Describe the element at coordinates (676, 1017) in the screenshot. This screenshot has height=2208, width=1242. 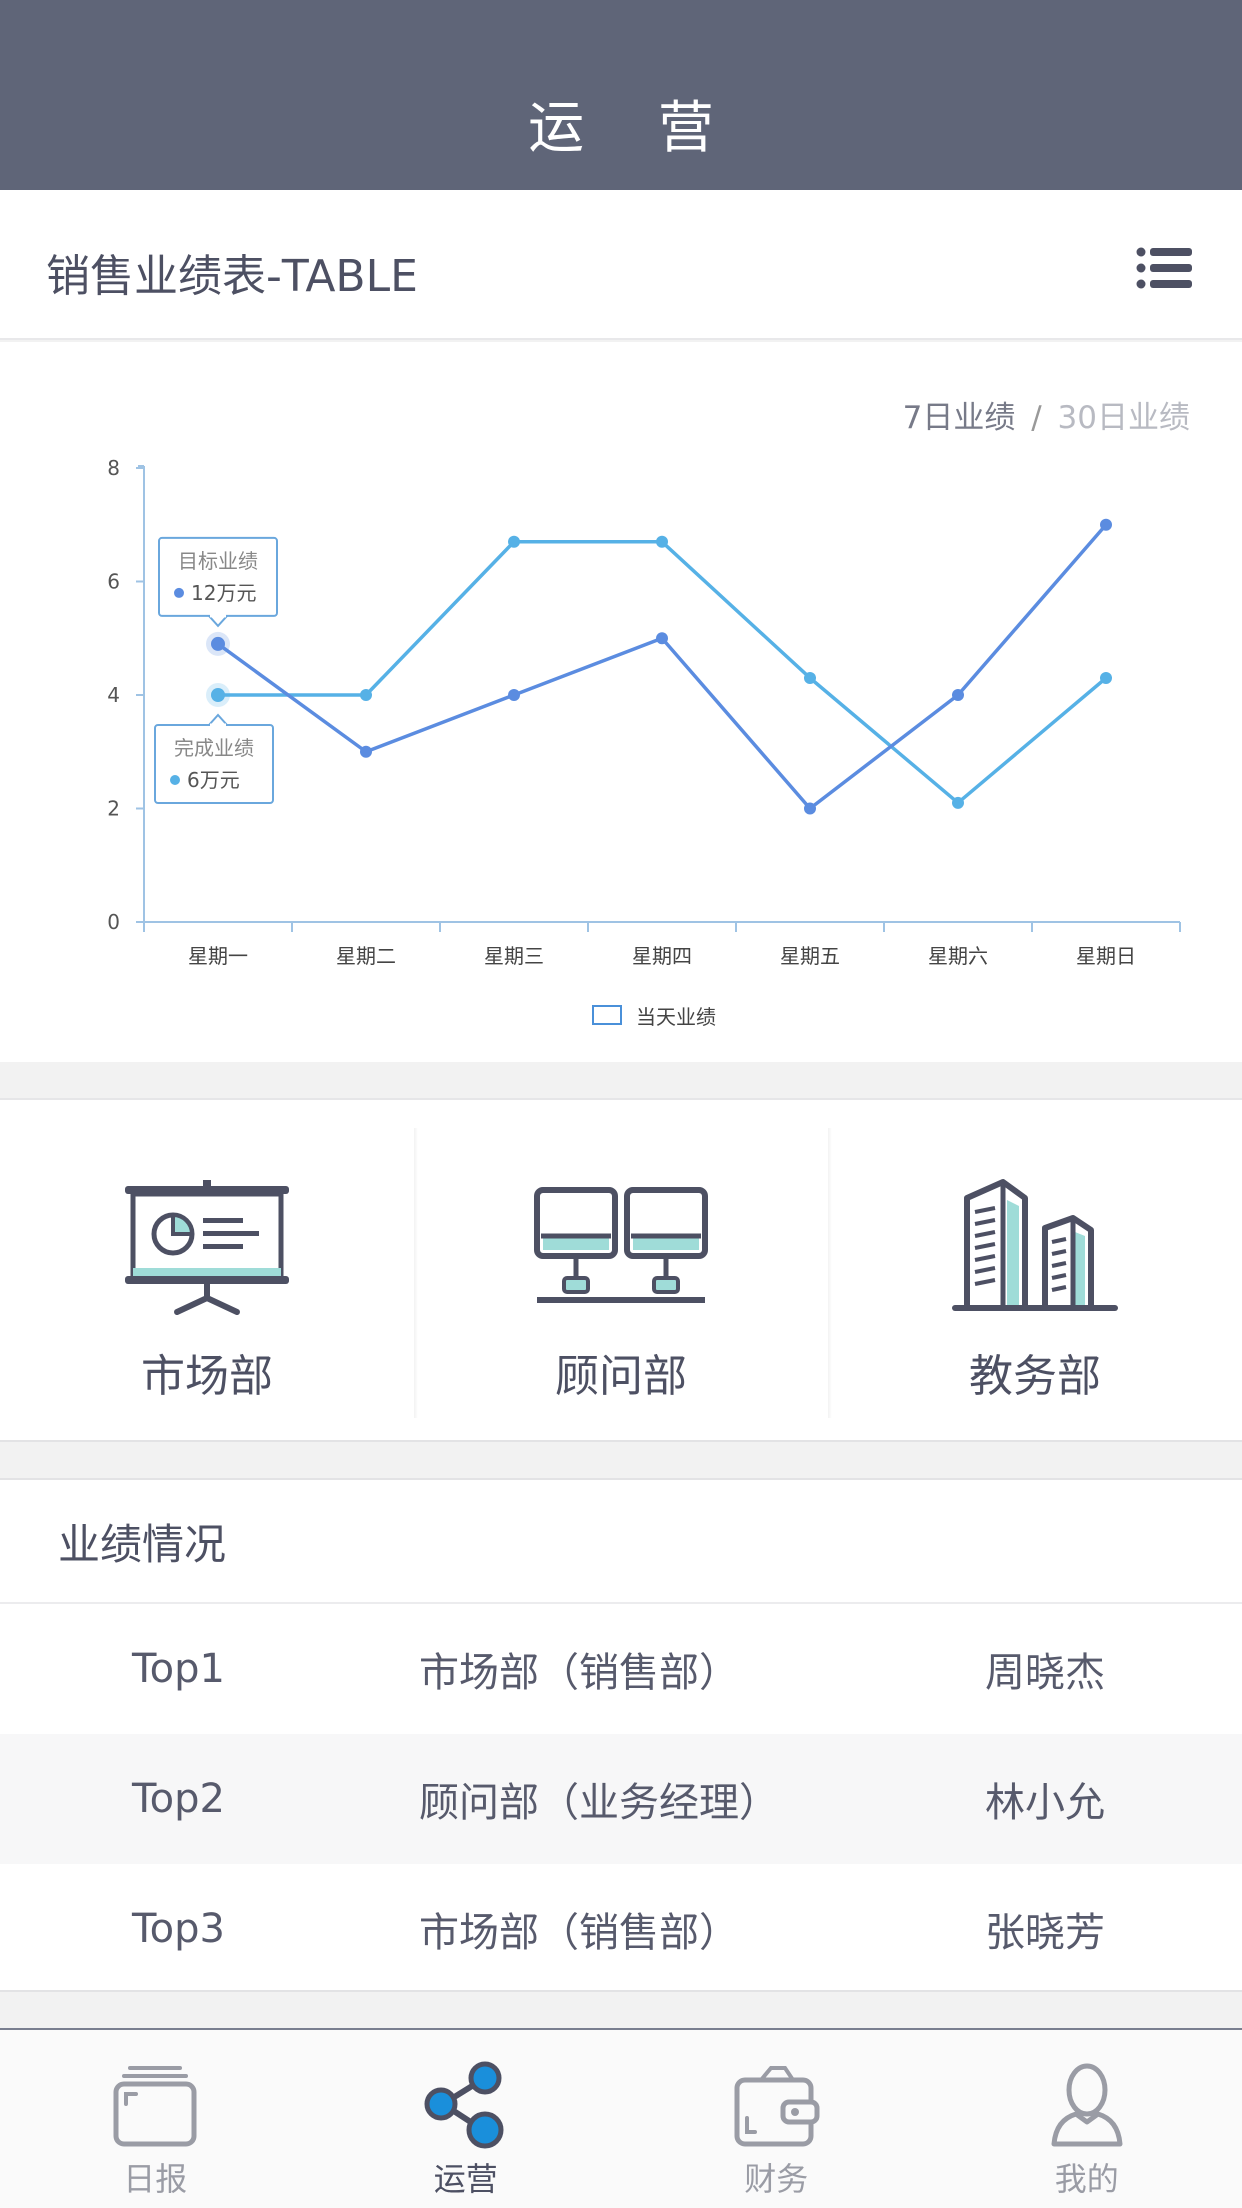
I see `legend-label: 当天业绩` at that location.